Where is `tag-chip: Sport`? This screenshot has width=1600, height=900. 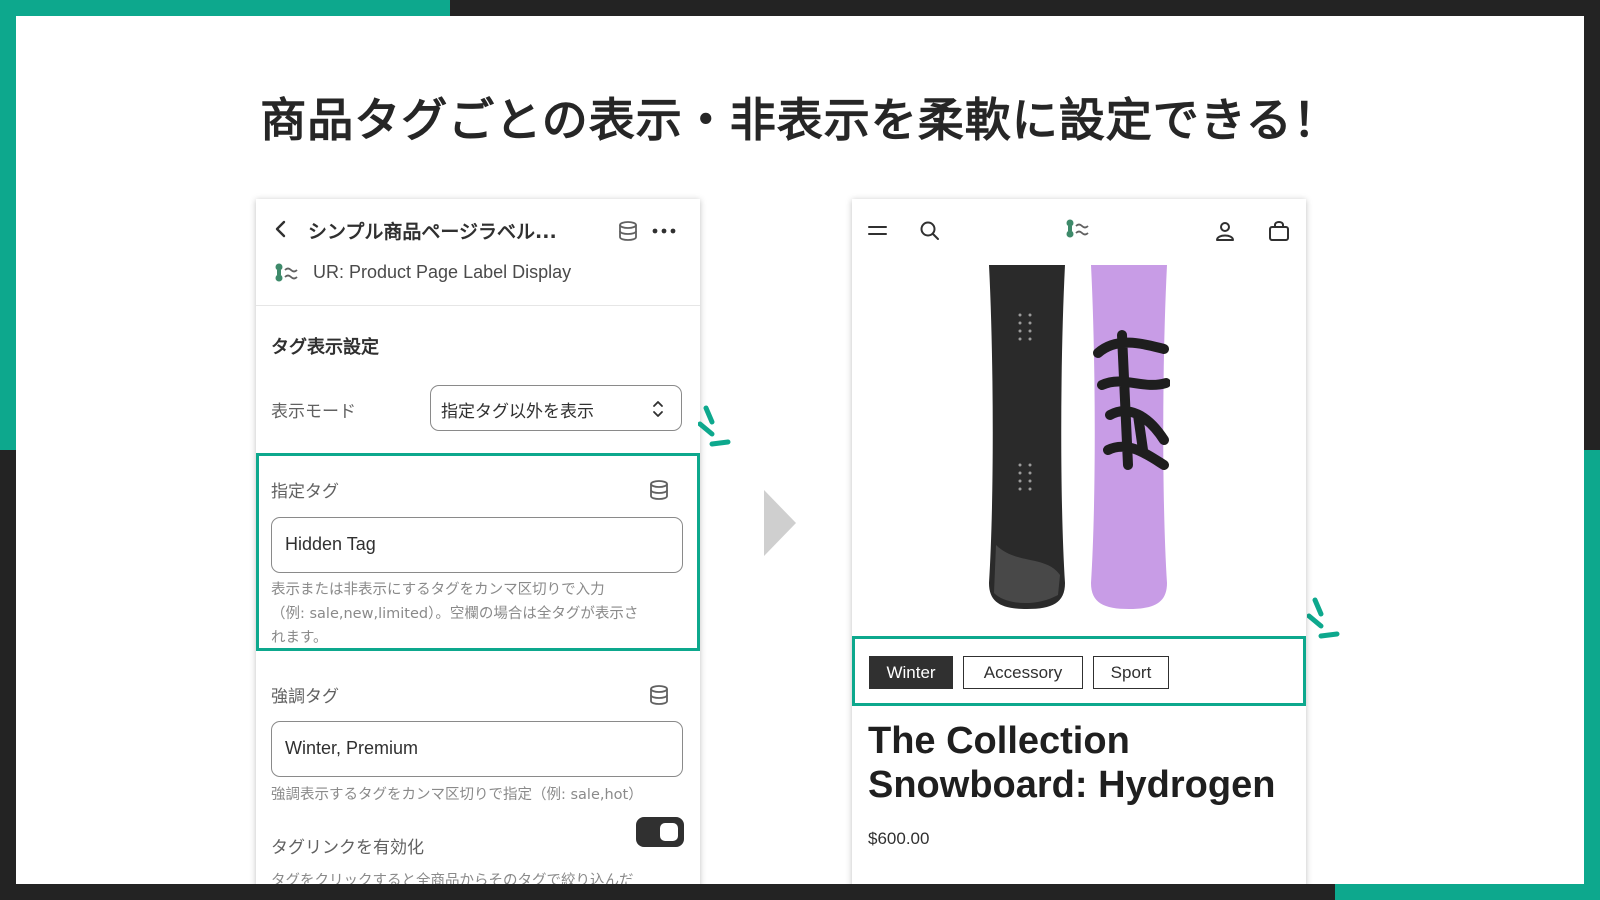 tag-chip: Sport is located at coordinates (1131, 672).